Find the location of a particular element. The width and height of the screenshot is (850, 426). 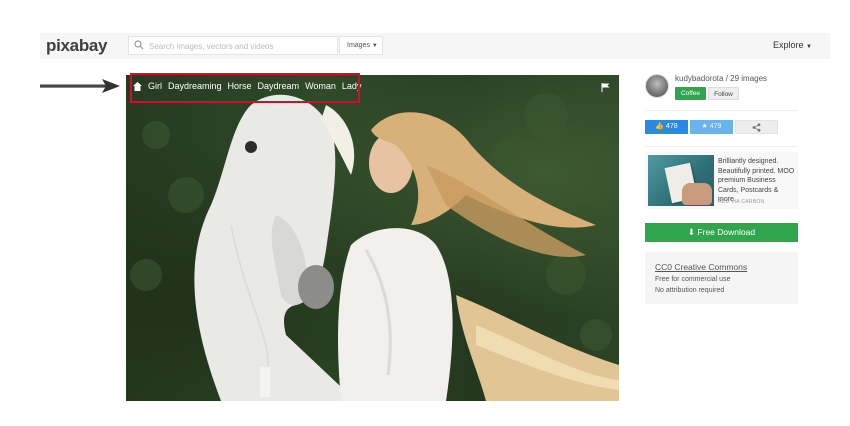

like-button: 👍 478 is located at coordinates (666, 127).